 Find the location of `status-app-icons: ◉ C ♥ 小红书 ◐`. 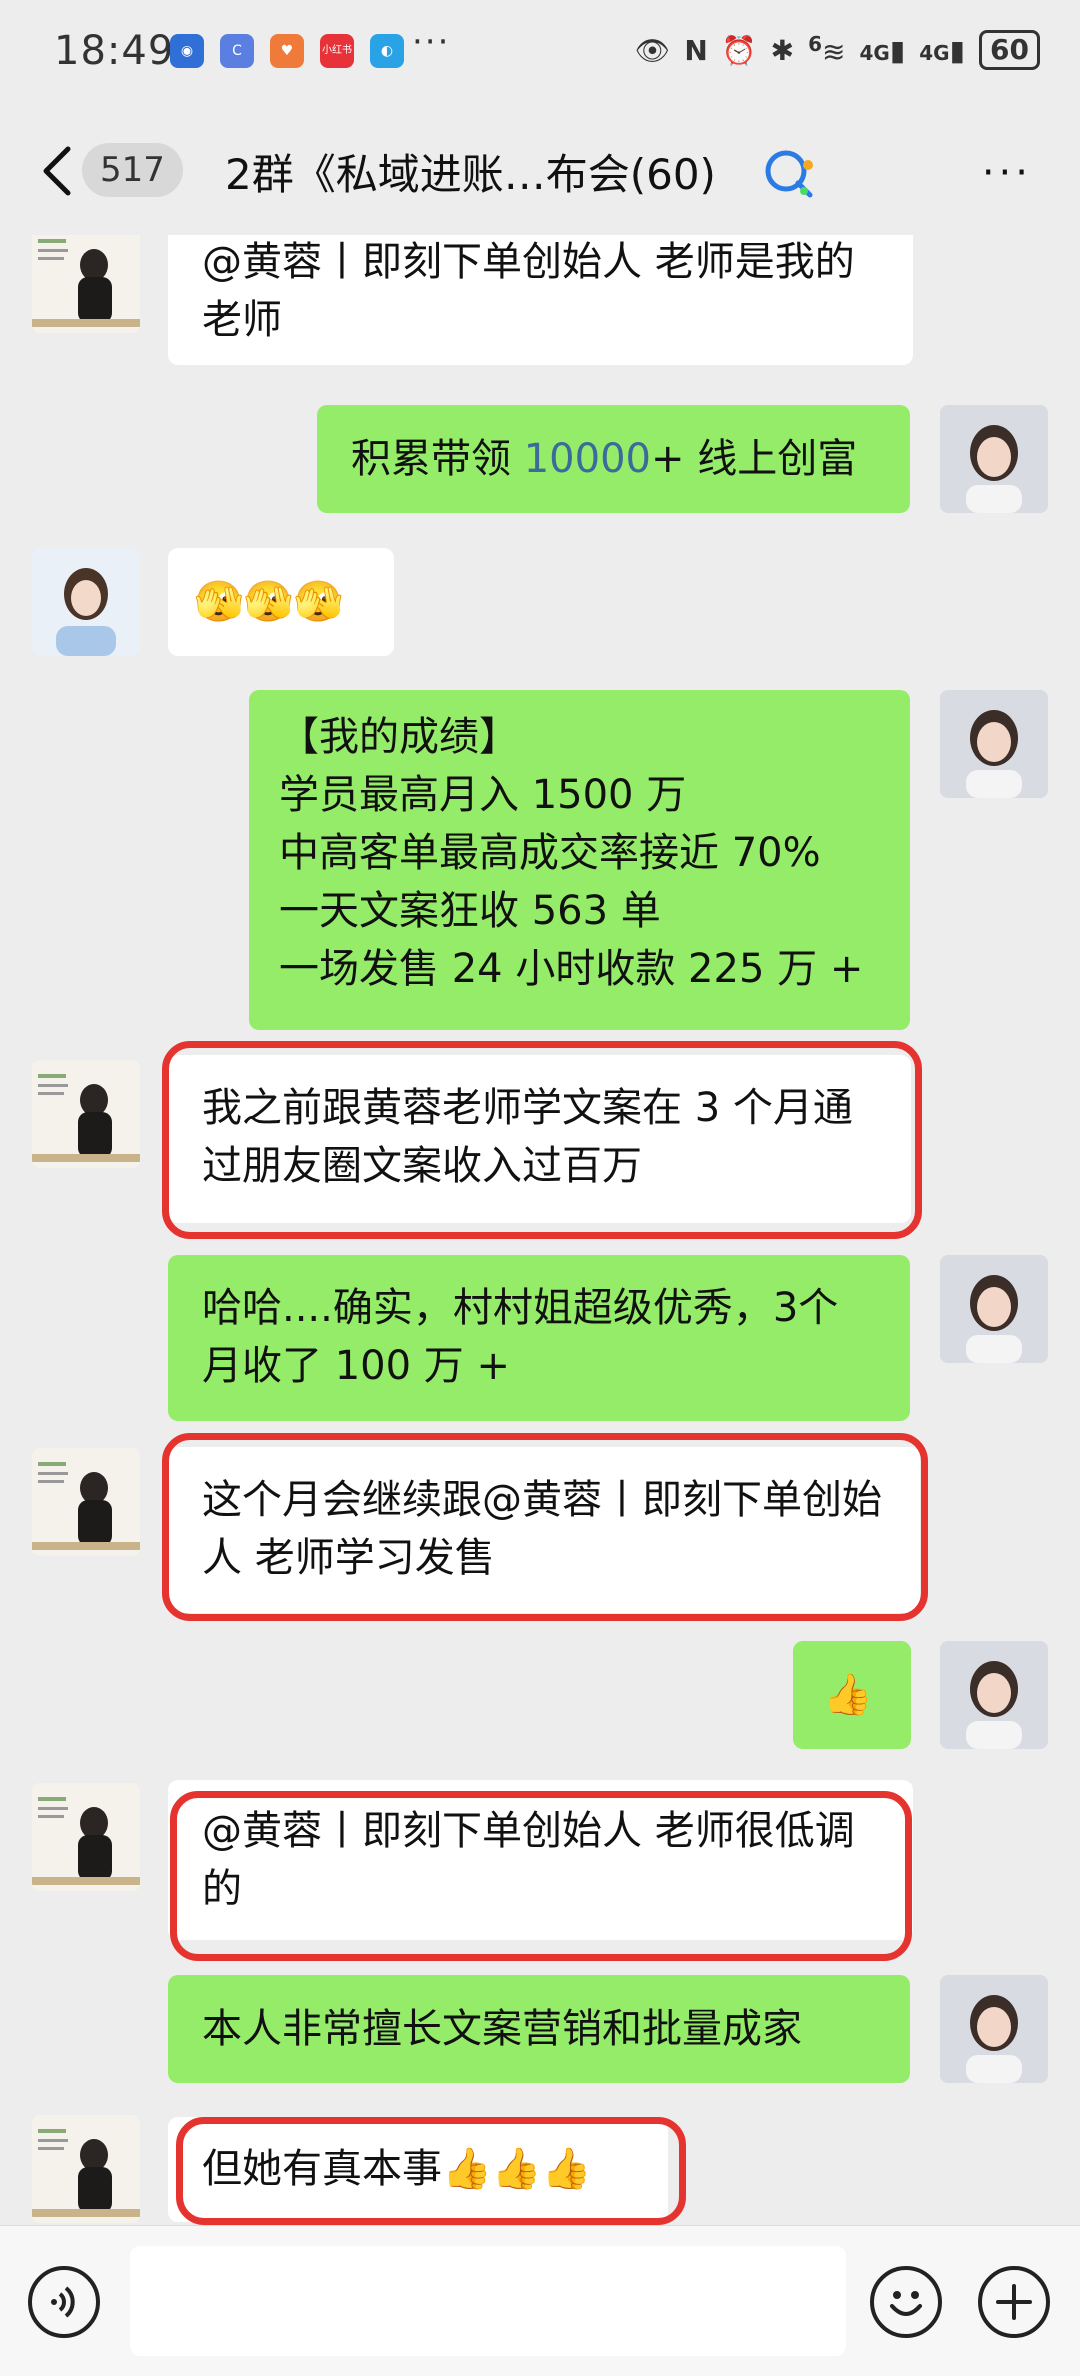

status-app-icons: ◉ C ♥ 小红书 ◐ is located at coordinates (287, 51).